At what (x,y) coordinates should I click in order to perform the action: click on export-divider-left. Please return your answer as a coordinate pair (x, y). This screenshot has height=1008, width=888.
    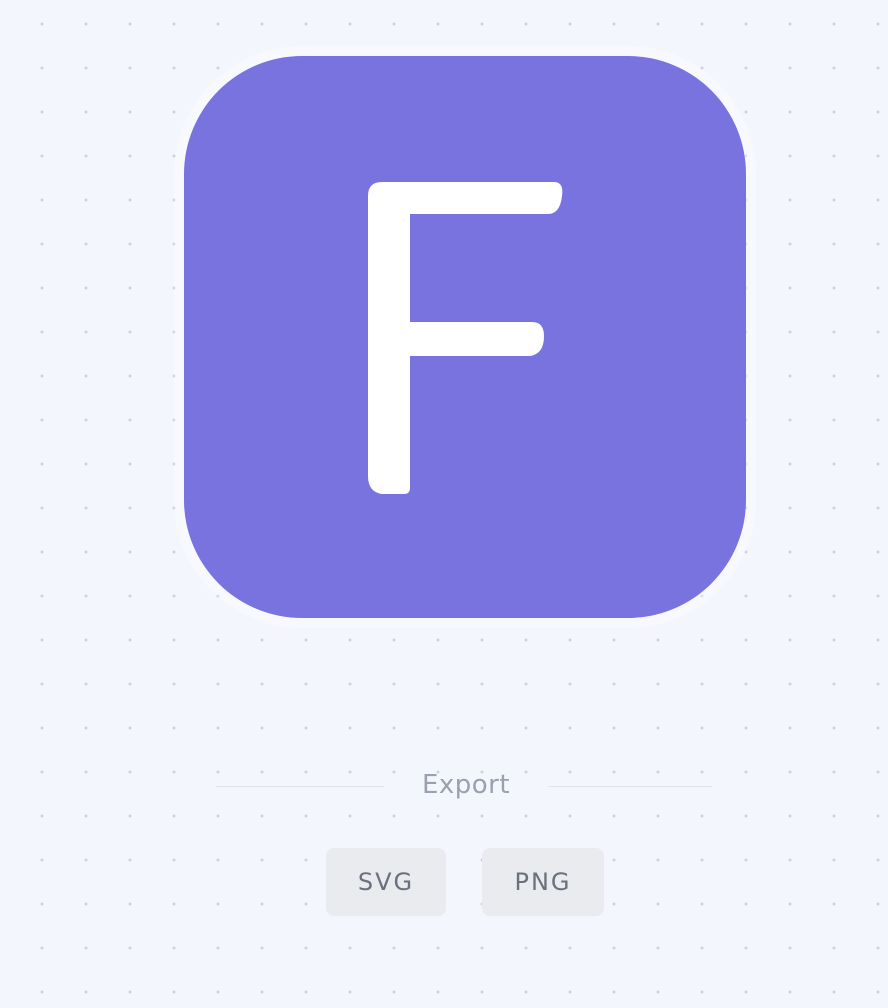
    Looking at the image, I should click on (300, 786).